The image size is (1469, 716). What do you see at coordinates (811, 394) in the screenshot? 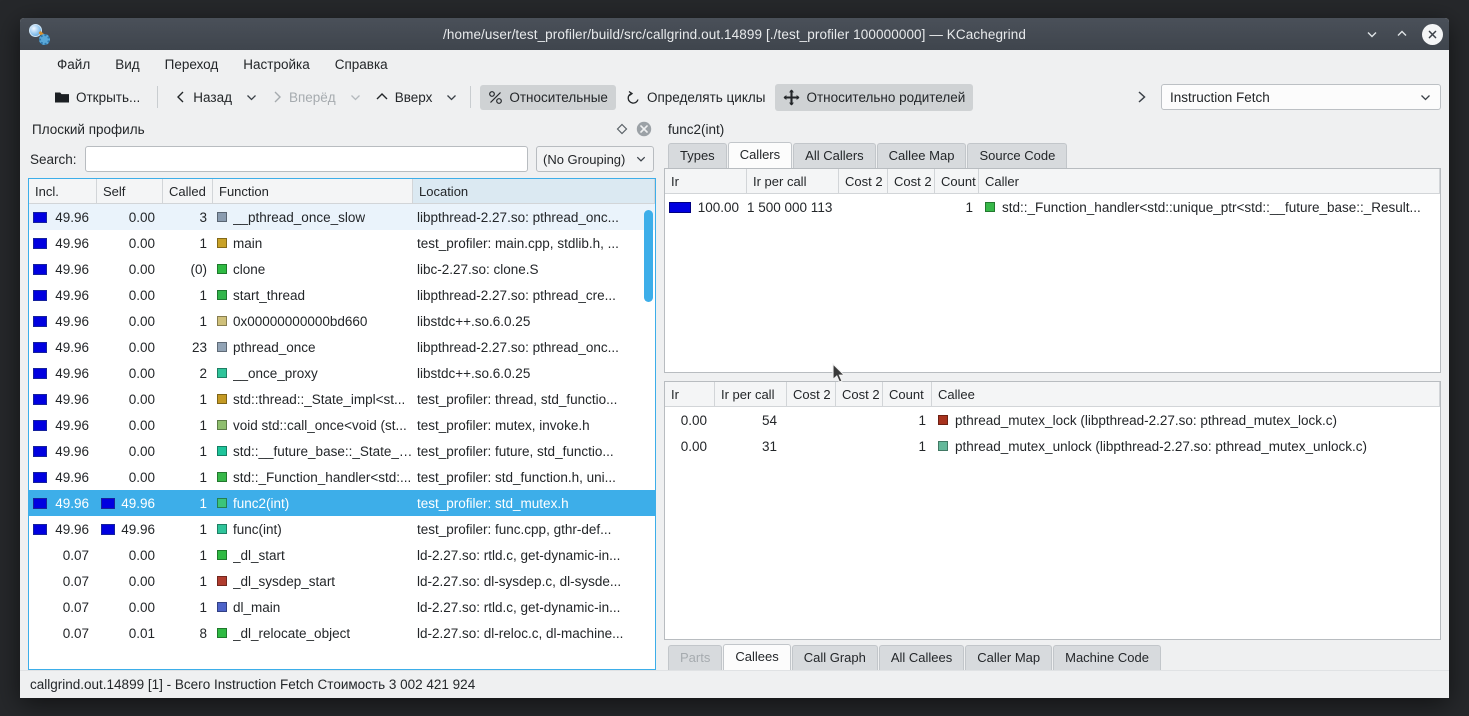
I see `callees-column-cost2-a: Cost 2` at bounding box center [811, 394].